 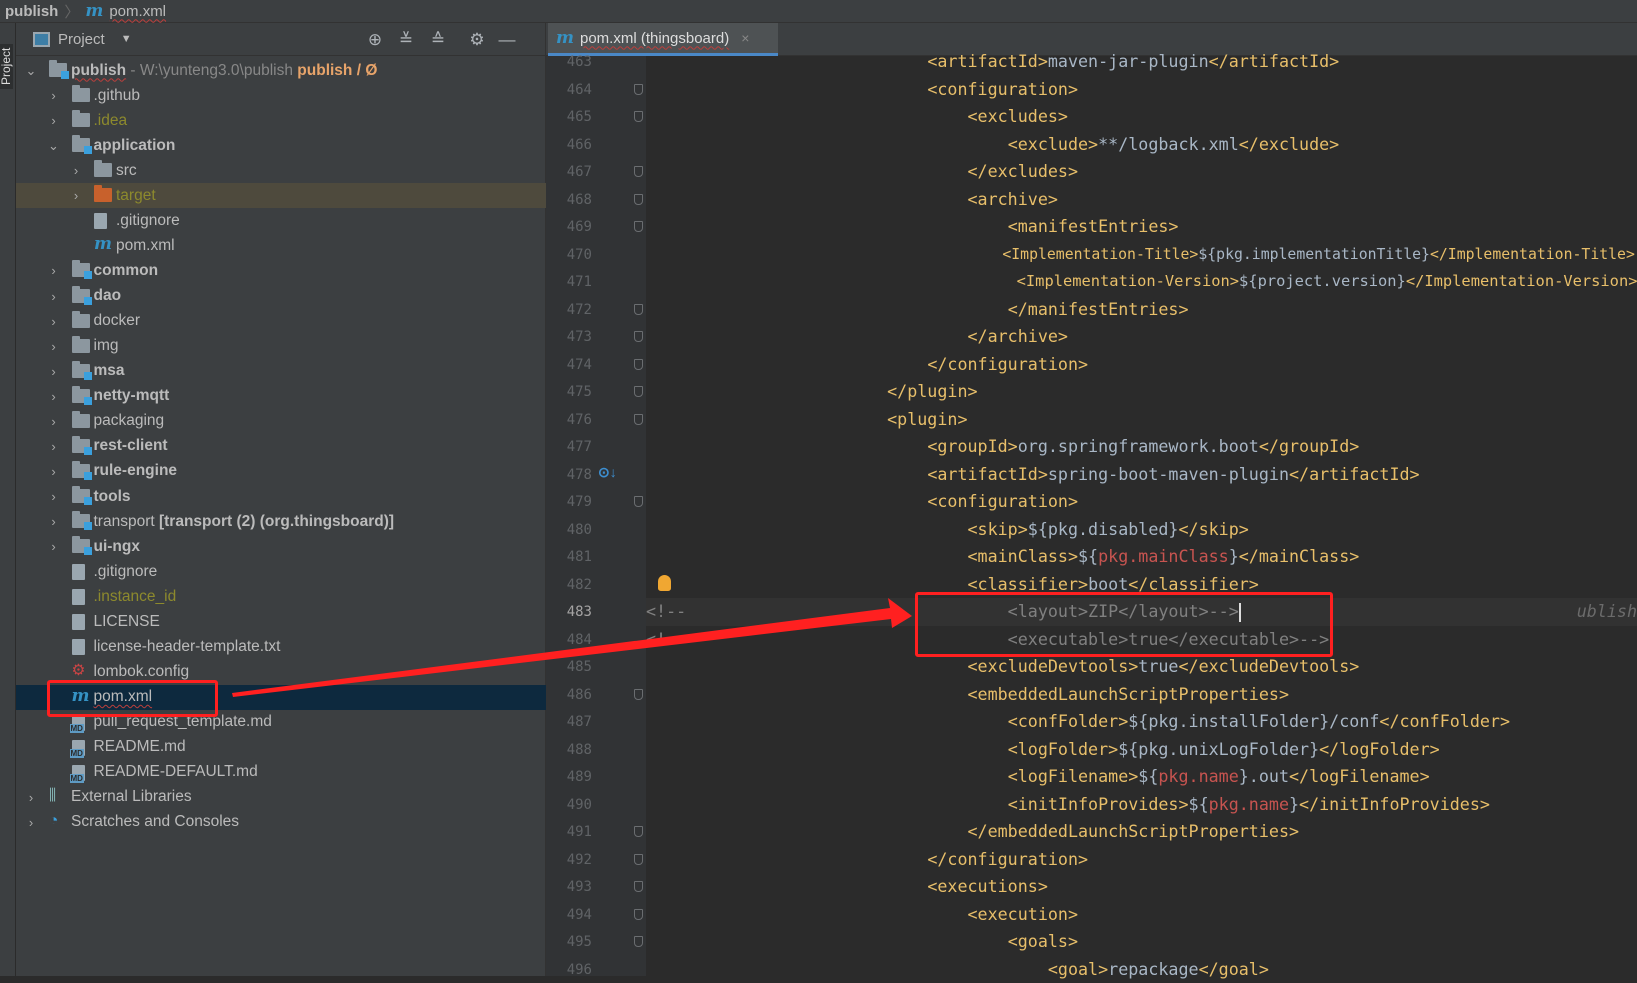 I want to click on arrow-shape, so click(x=572, y=647).